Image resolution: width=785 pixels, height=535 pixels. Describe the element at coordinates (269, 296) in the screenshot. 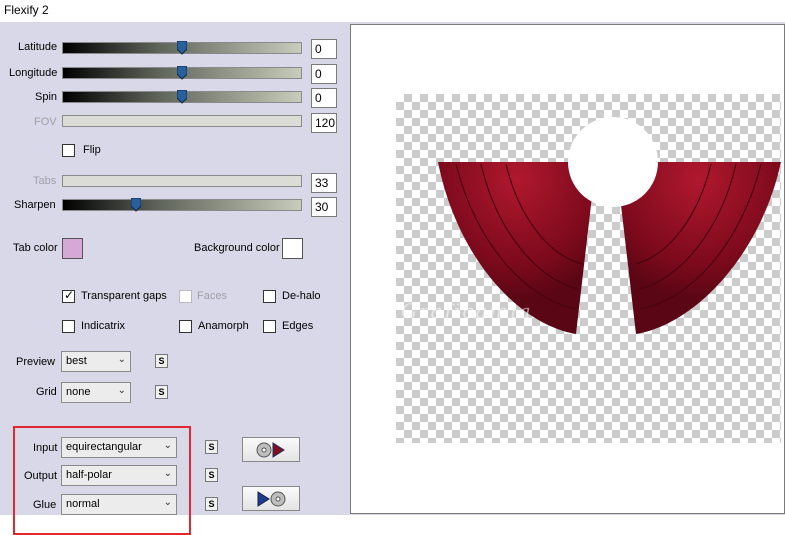

I see `de-halo-checkbox` at that location.